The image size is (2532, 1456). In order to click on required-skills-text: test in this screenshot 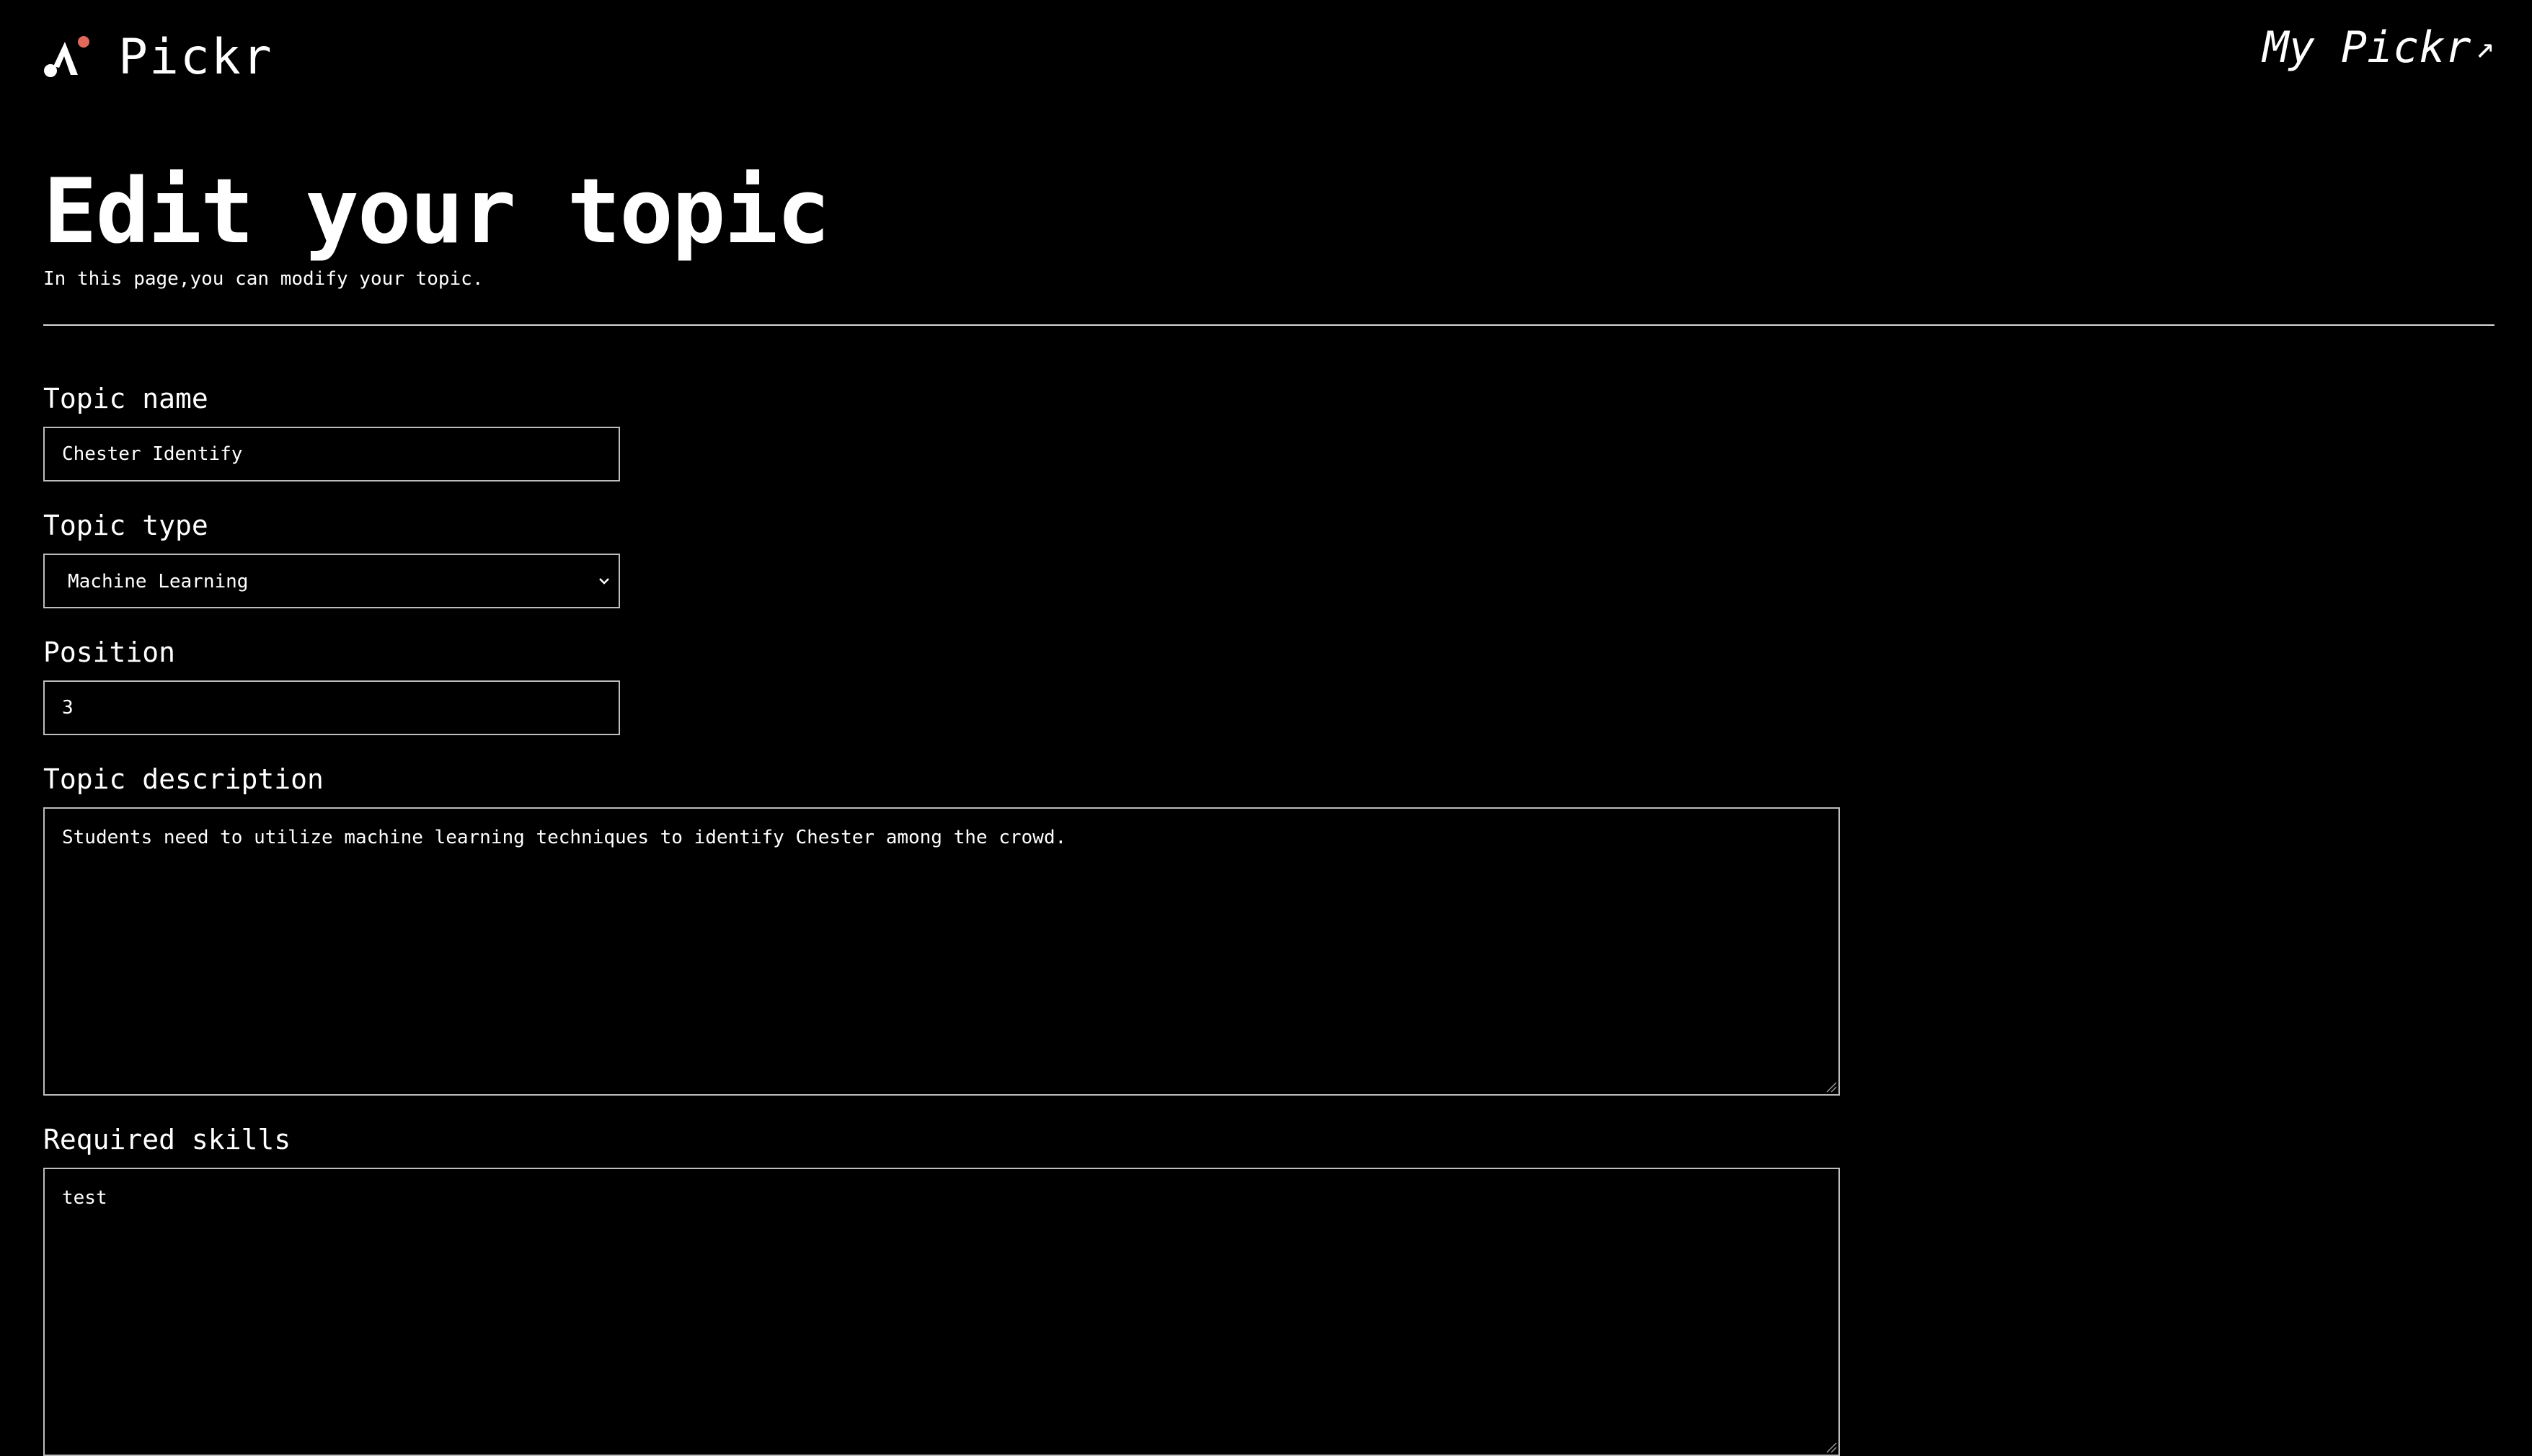, I will do `click(84, 1198)`.